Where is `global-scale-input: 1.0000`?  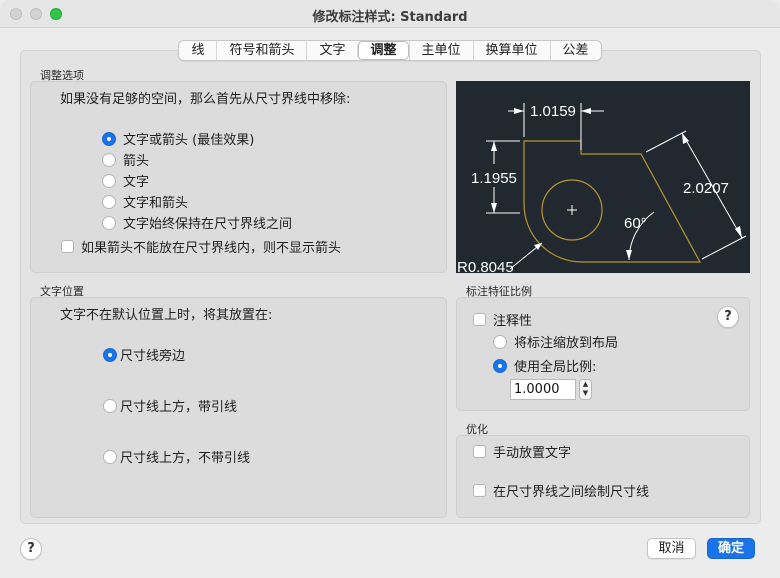 global-scale-input: 1.0000 is located at coordinates (543, 389).